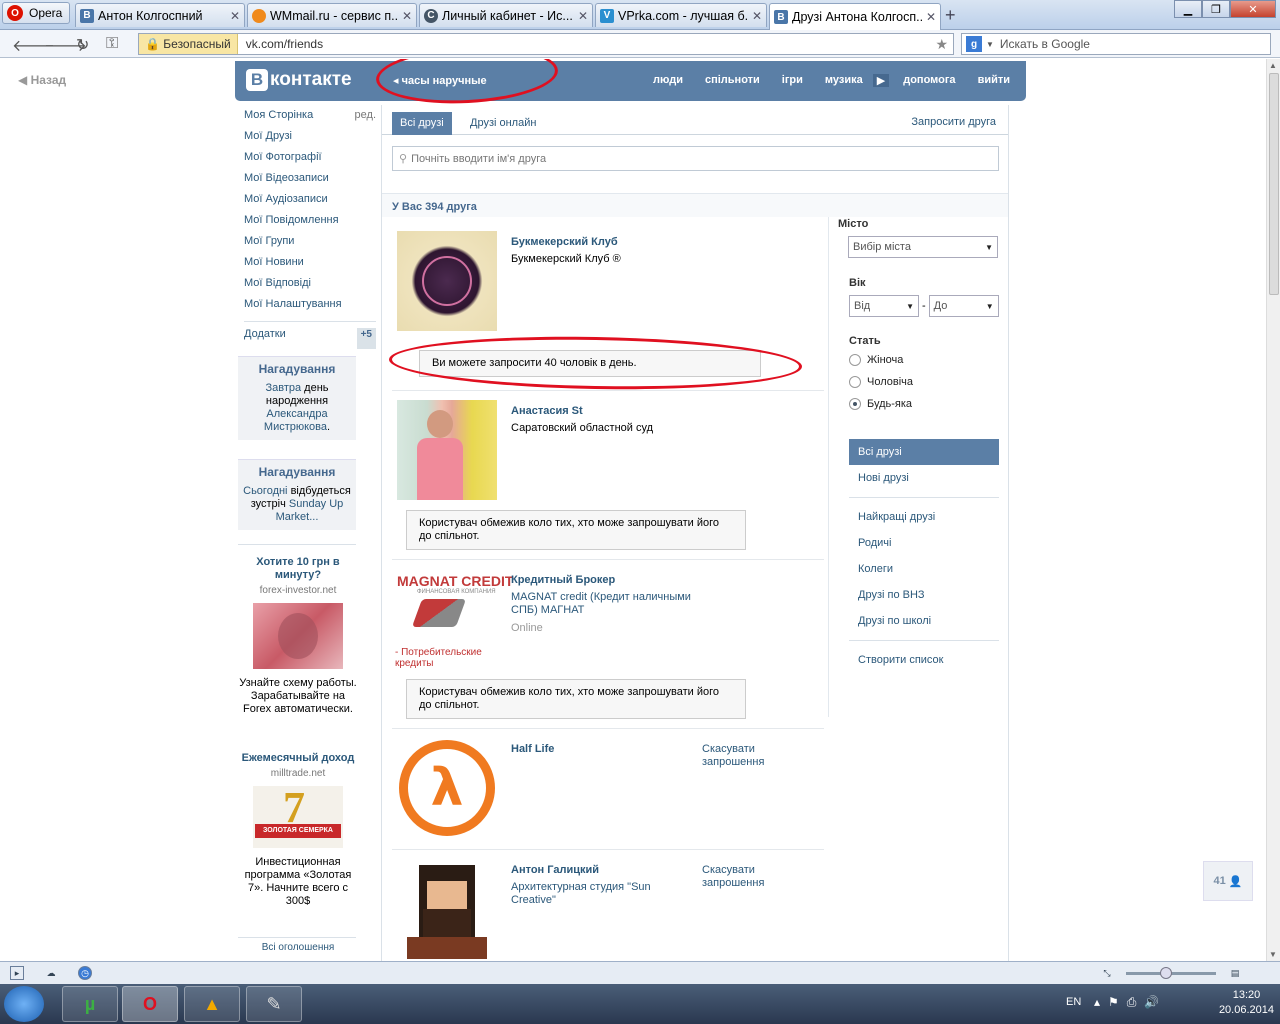 The height and width of the screenshot is (1024, 1280). Describe the element at coordinates (924, 452) in the screenshot. I see `list-all-friends: Всі друзі` at that location.